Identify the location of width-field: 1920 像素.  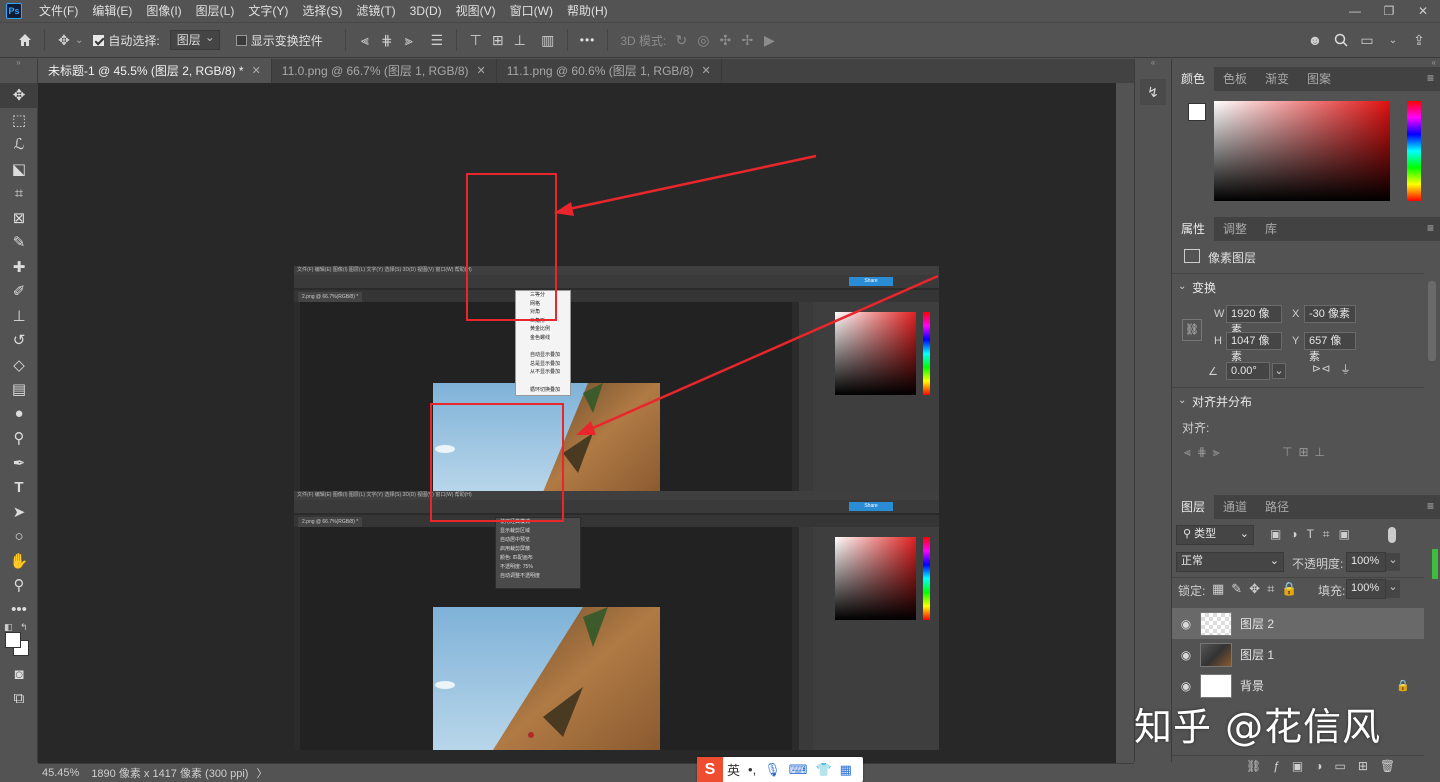
(1254, 320).